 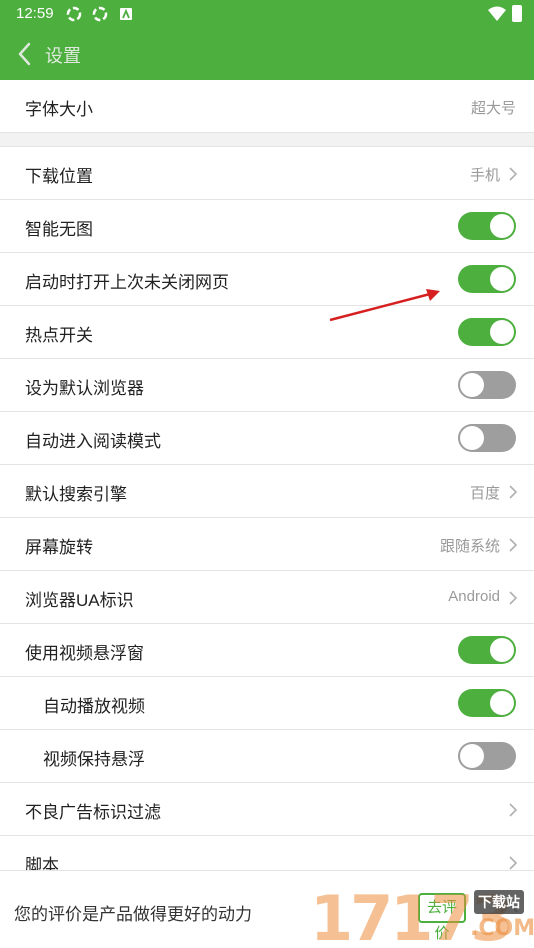 I want to click on battery-icon, so click(x=517, y=13).